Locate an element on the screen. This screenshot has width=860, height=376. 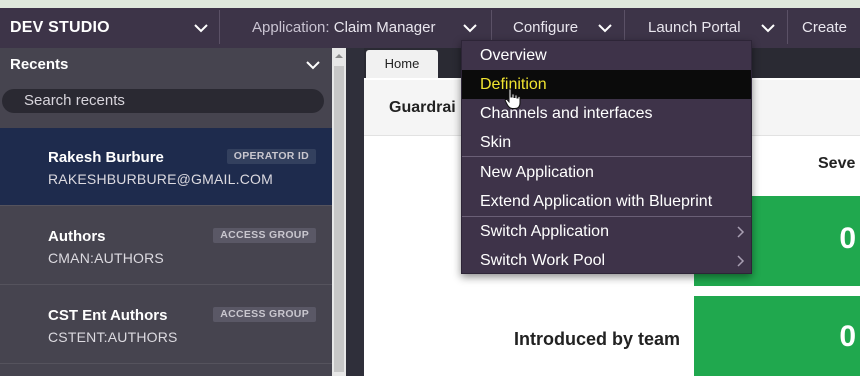
search-recents-input: Search recents is located at coordinates (163, 101).